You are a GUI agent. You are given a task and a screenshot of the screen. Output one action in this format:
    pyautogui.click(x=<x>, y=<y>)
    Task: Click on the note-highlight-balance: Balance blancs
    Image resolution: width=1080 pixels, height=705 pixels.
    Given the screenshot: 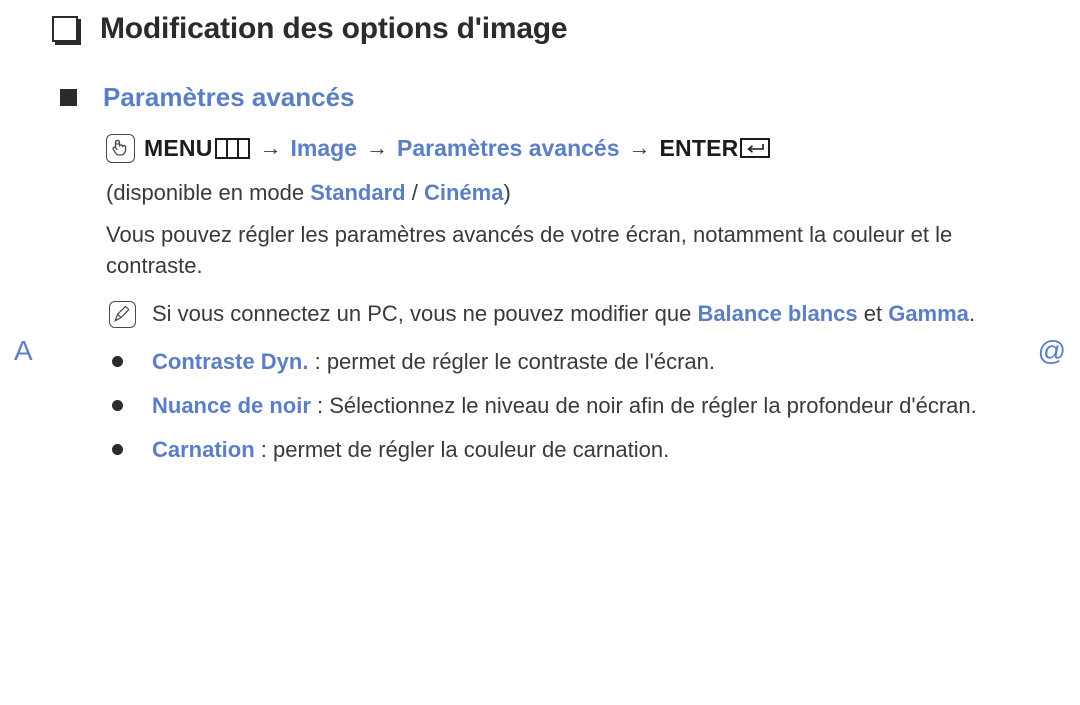 What is the action you would take?
    pyautogui.click(x=777, y=313)
    